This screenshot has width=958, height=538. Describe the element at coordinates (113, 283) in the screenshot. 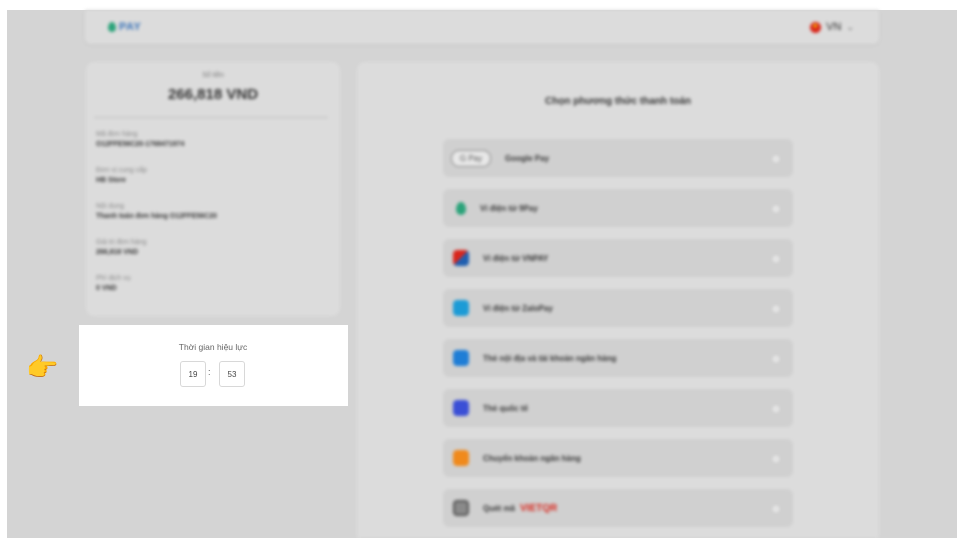

I see `info-service-fee: Phí dịch vụ 0 VND` at that location.